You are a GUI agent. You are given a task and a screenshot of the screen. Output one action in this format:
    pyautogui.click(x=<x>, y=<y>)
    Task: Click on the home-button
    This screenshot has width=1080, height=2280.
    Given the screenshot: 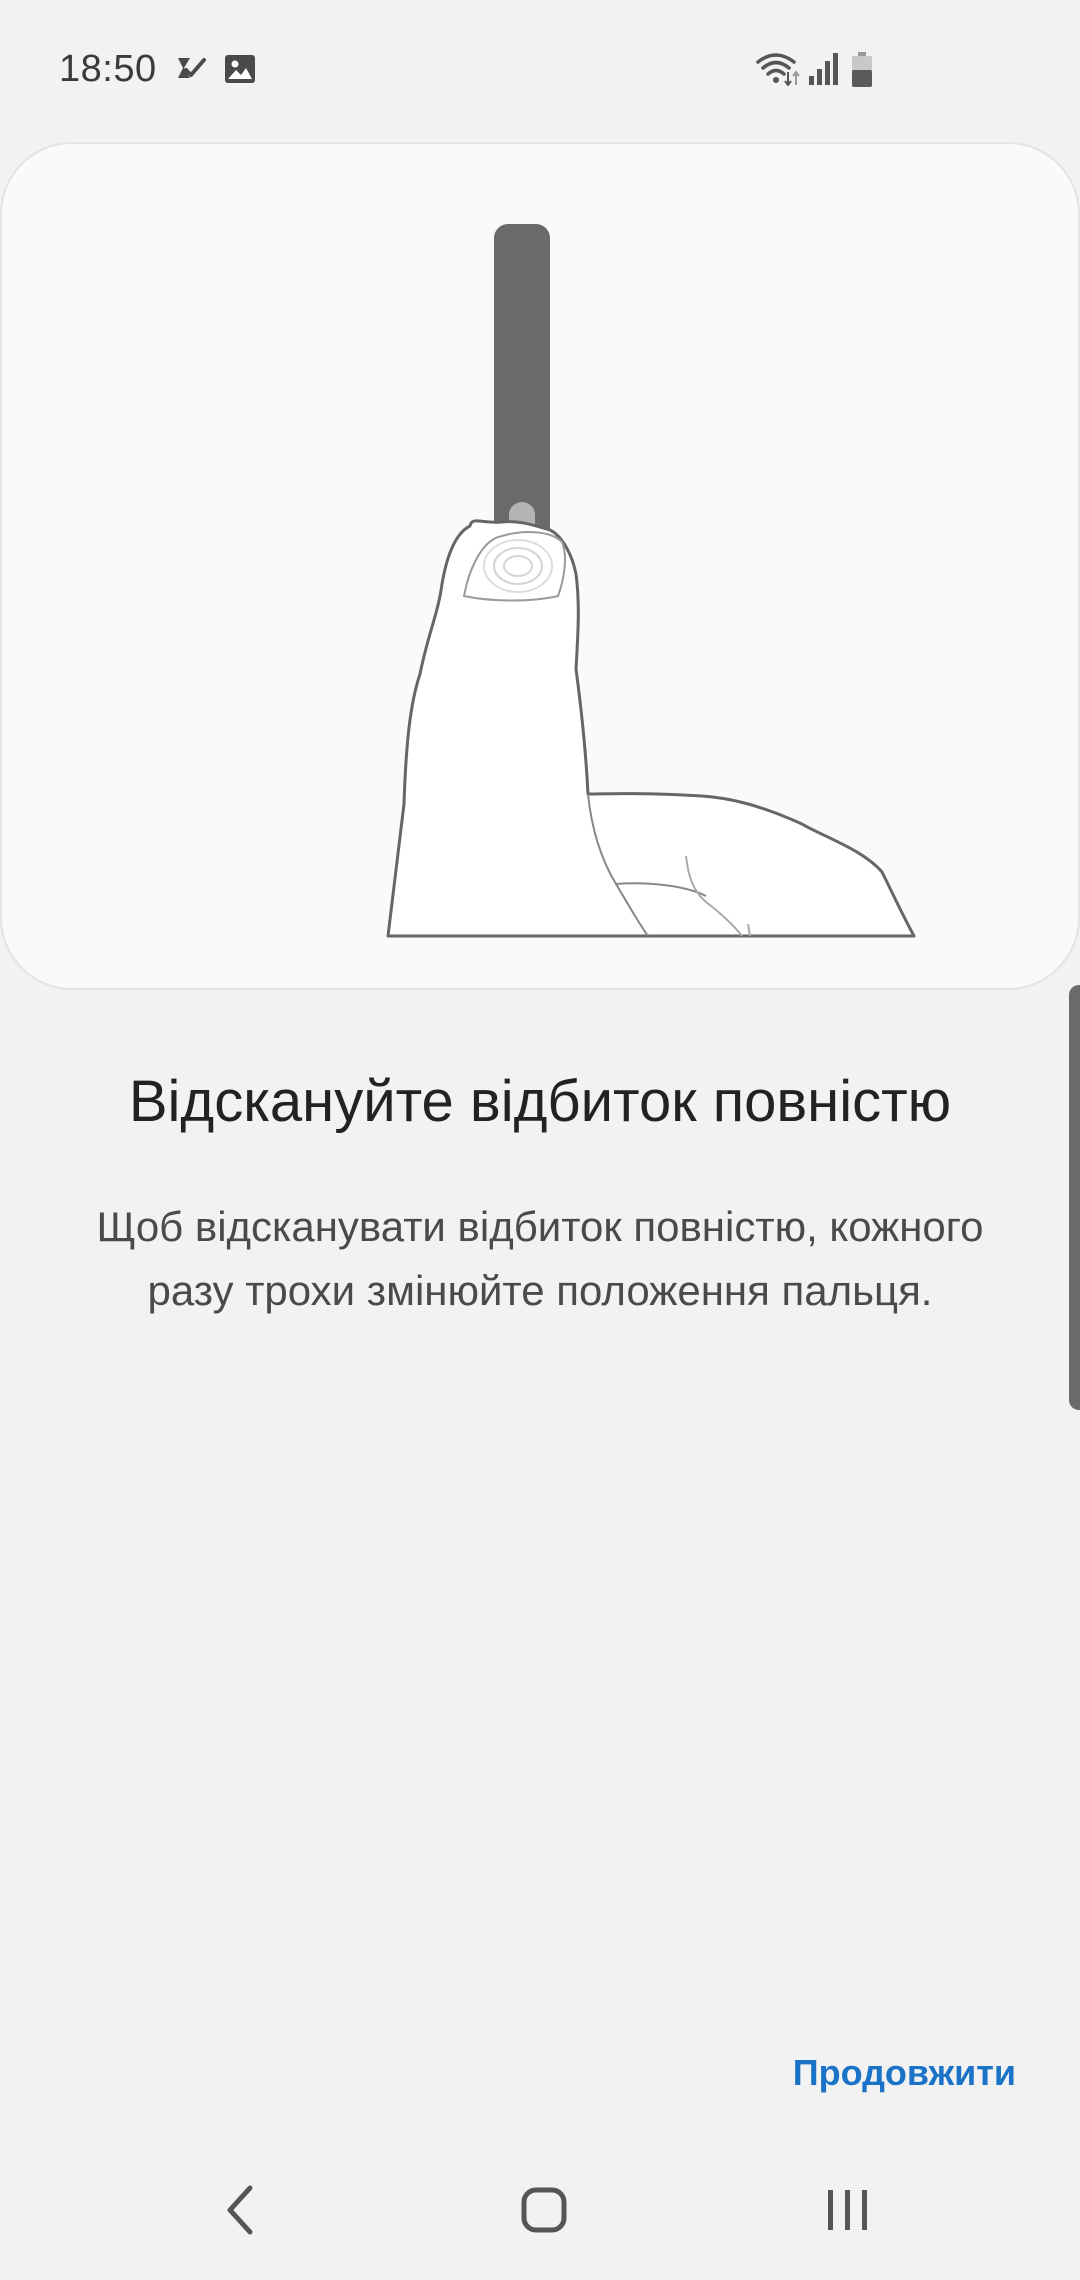 What is the action you would take?
    pyautogui.click(x=544, y=2210)
    